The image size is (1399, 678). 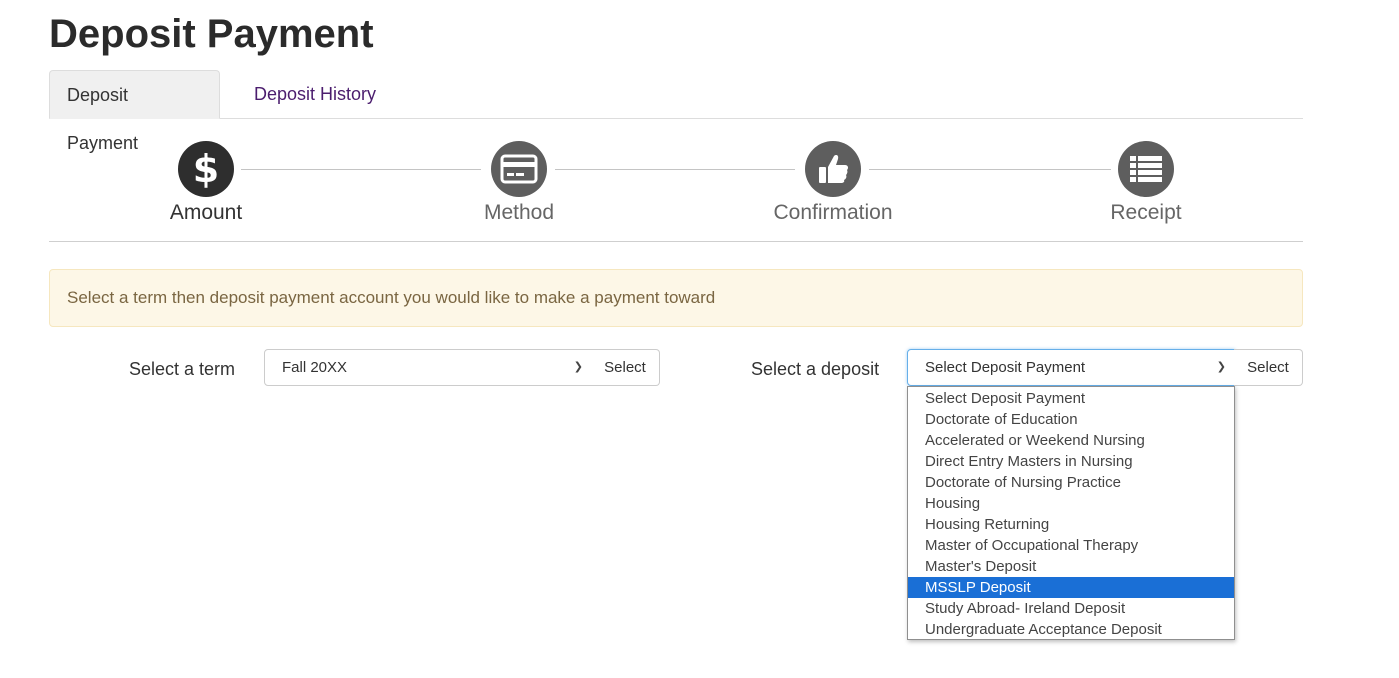 I want to click on term-label: Select a term, so click(x=182, y=369).